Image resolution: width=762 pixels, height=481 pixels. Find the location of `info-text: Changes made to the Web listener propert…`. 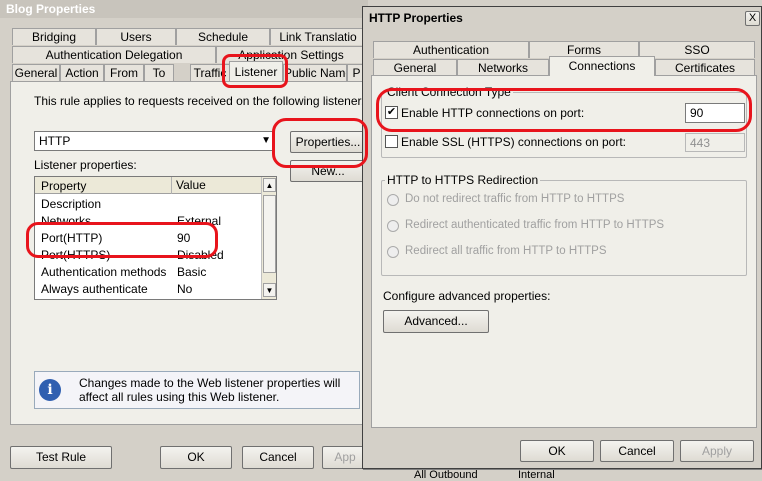

info-text: Changes made to the Web listener propert… is located at coordinates (210, 390).